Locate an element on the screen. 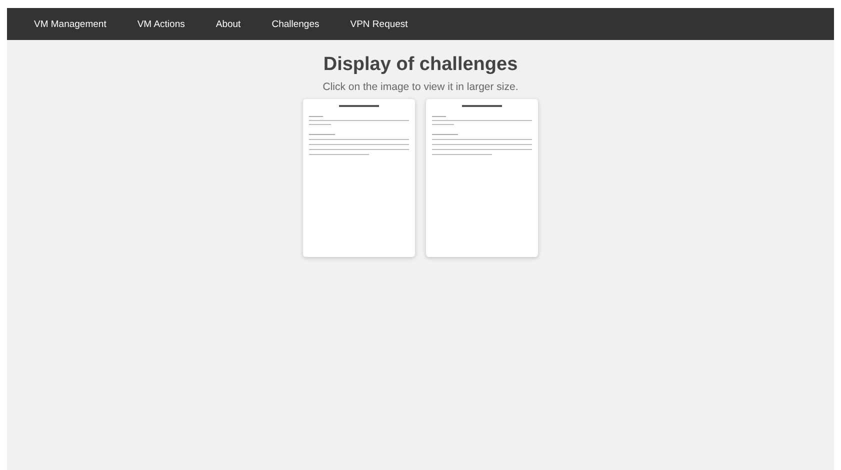 This screenshot has width=841, height=470. nav-link: VM Actions is located at coordinates (163, 24).